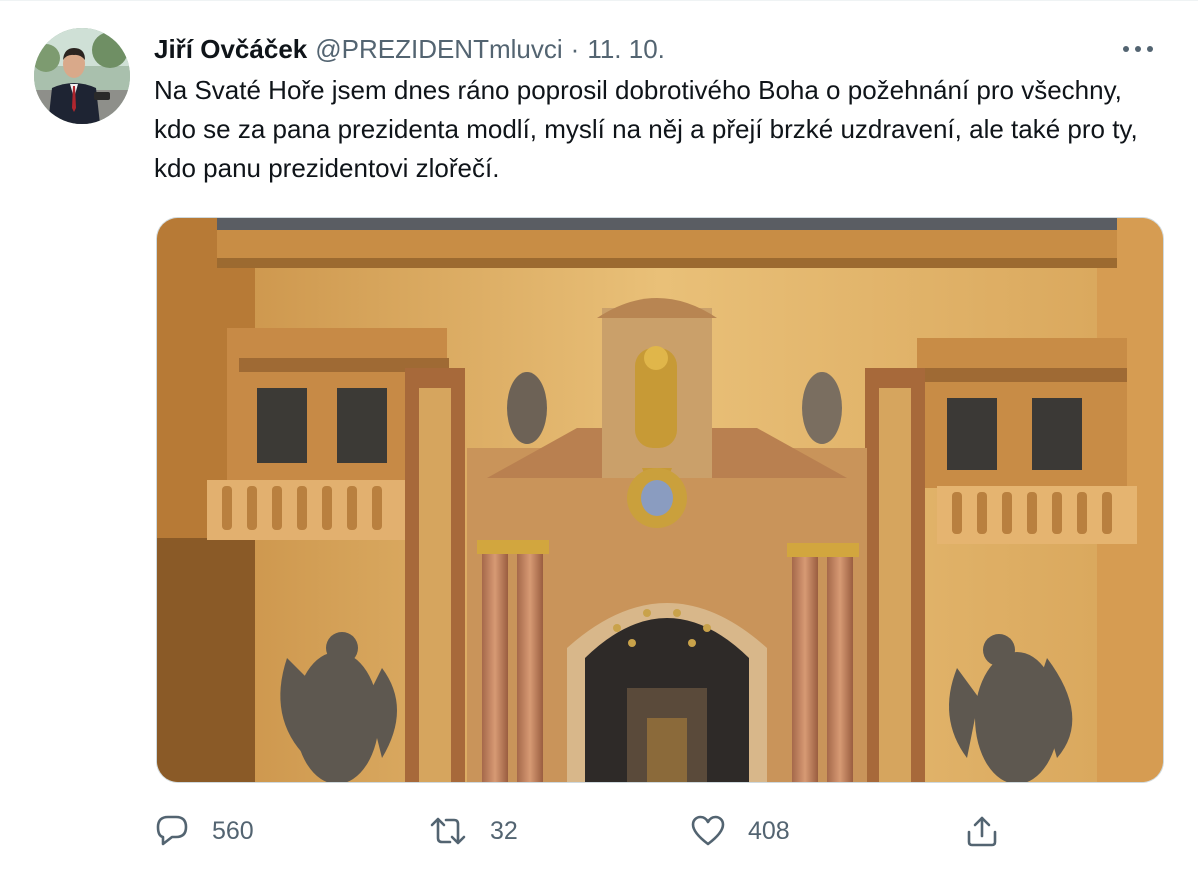  I want to click on reply-icon, so click(172, 831).